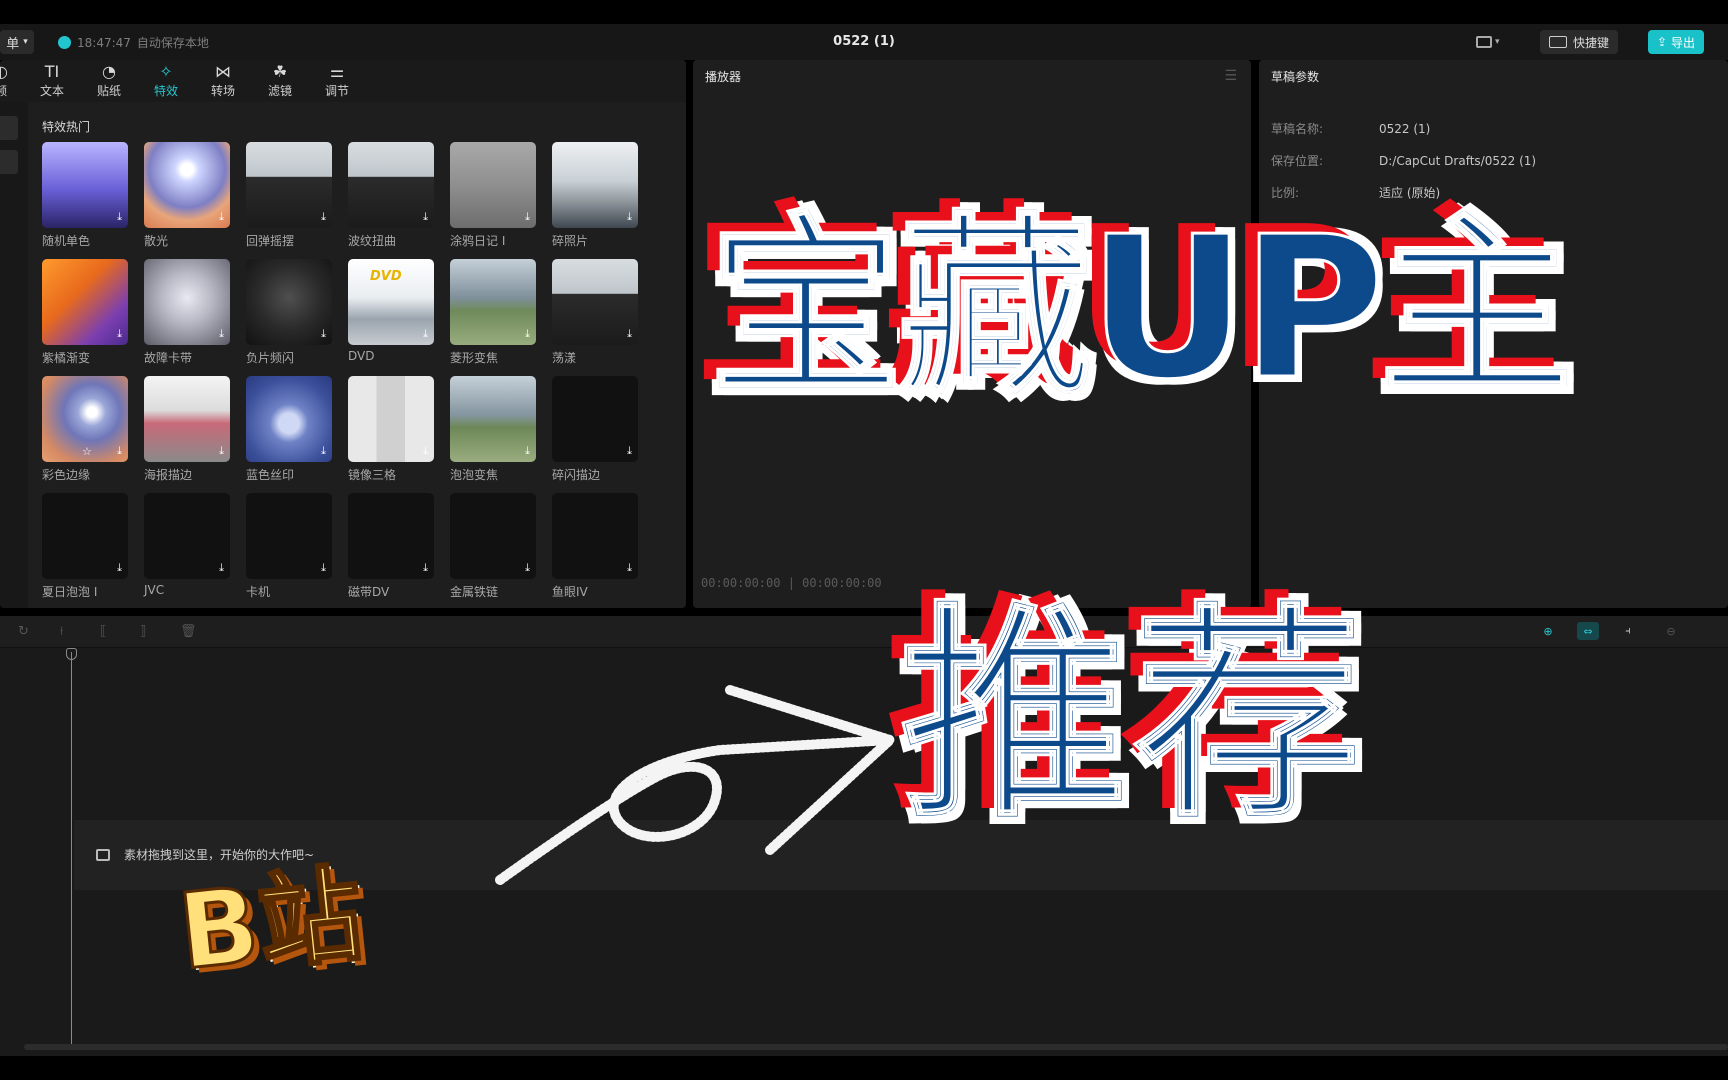  I want to click on effect-label: 负片频闪, so click(270, 358).